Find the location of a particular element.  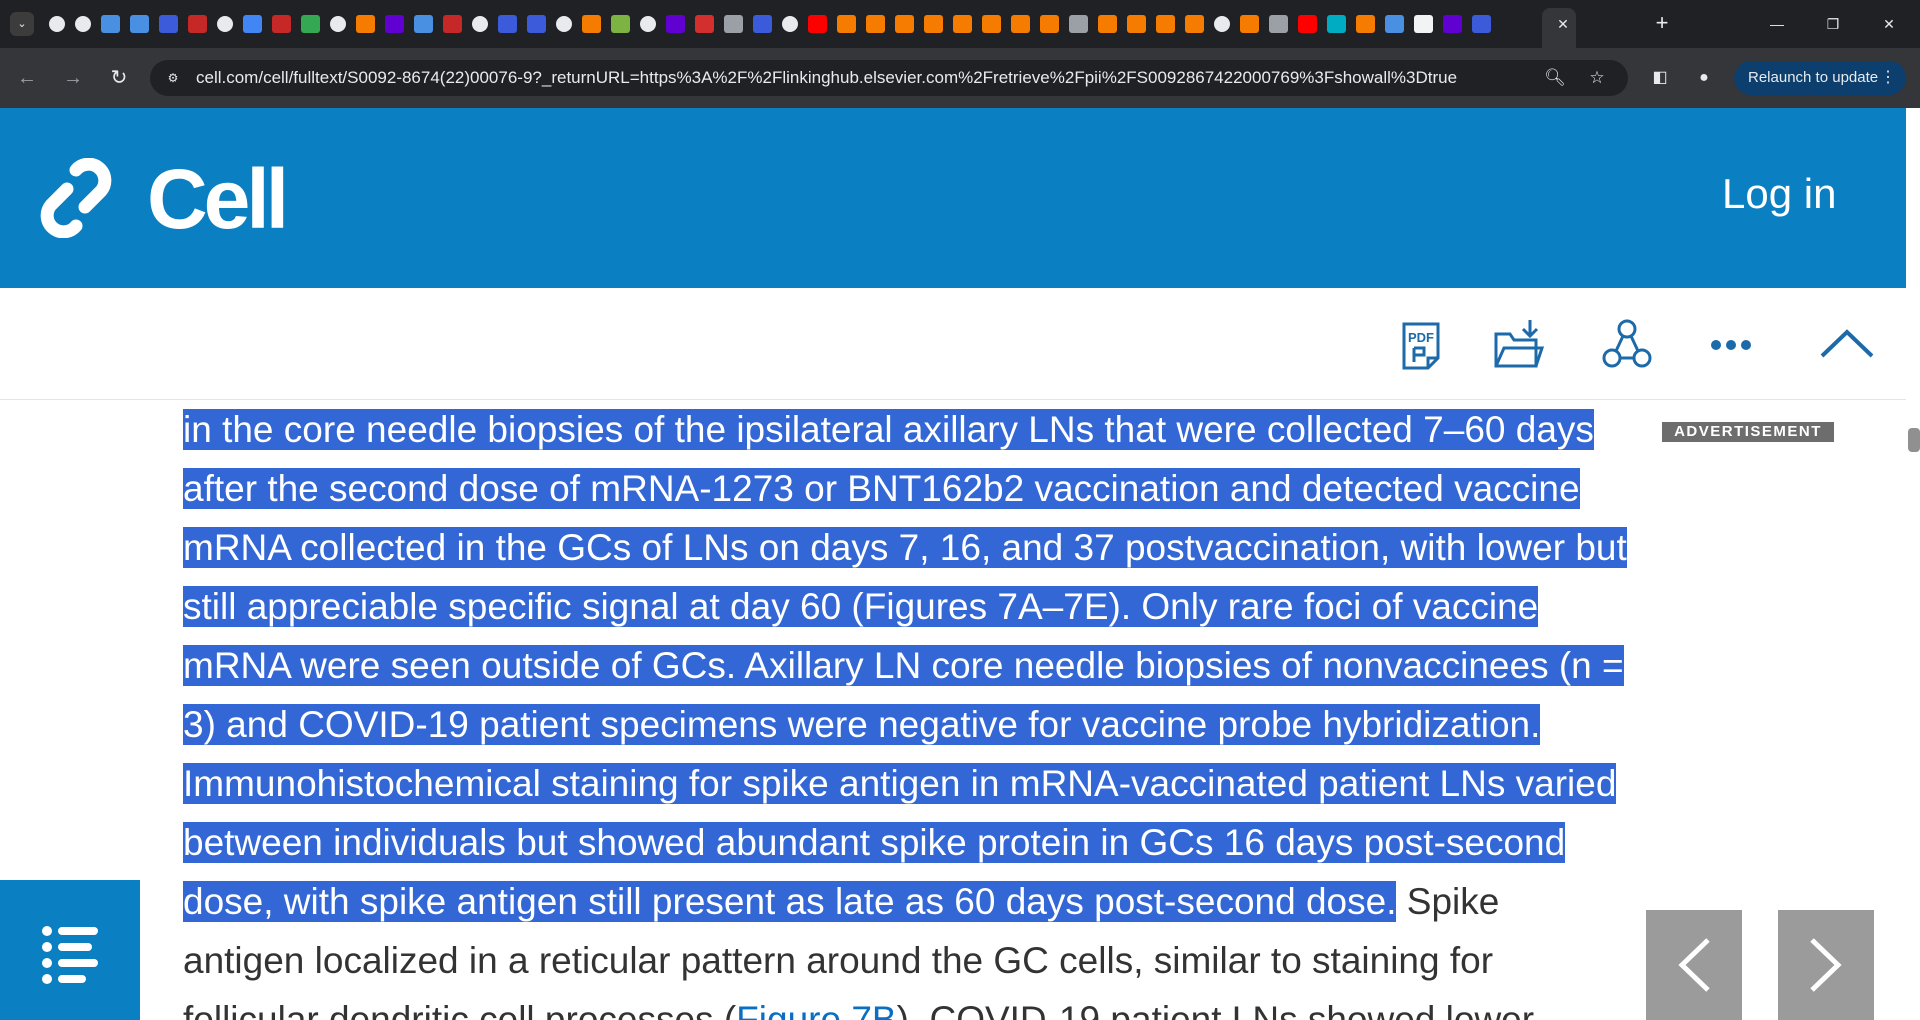

share-icon is located at coordinates (1627, 345).